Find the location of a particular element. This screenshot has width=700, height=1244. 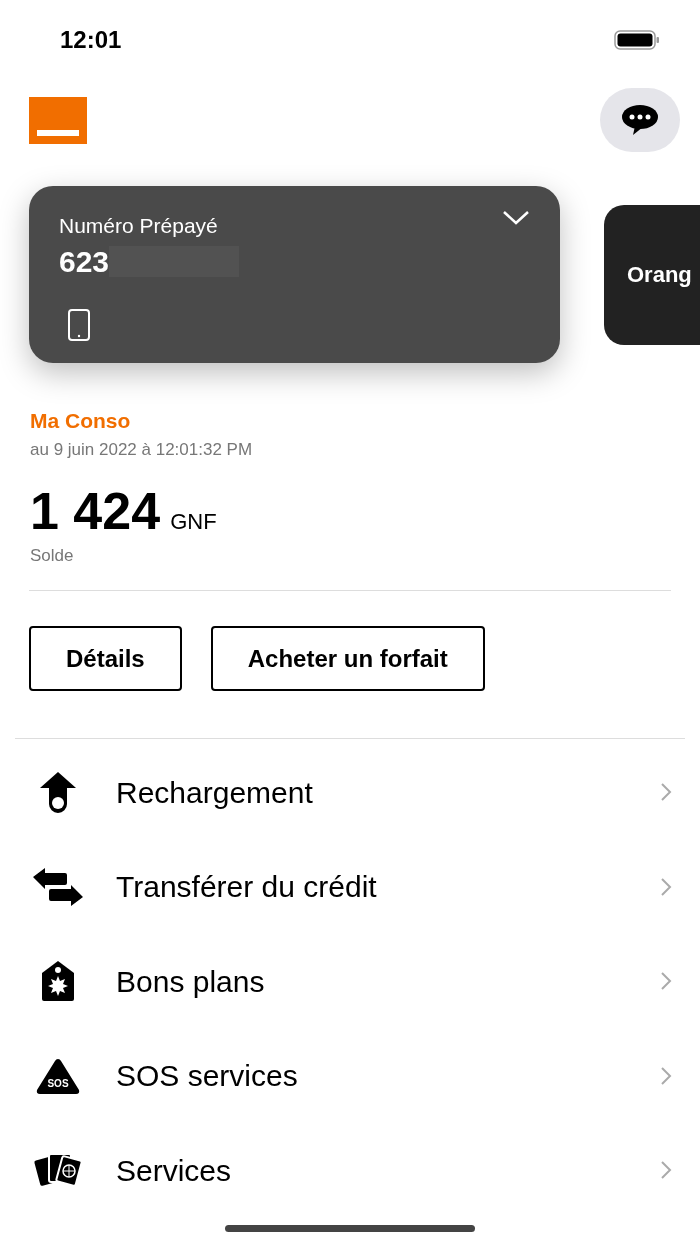

update-date: au 9 juin 2022 à 12:01:32 PM is located at coordinates (141, 450).